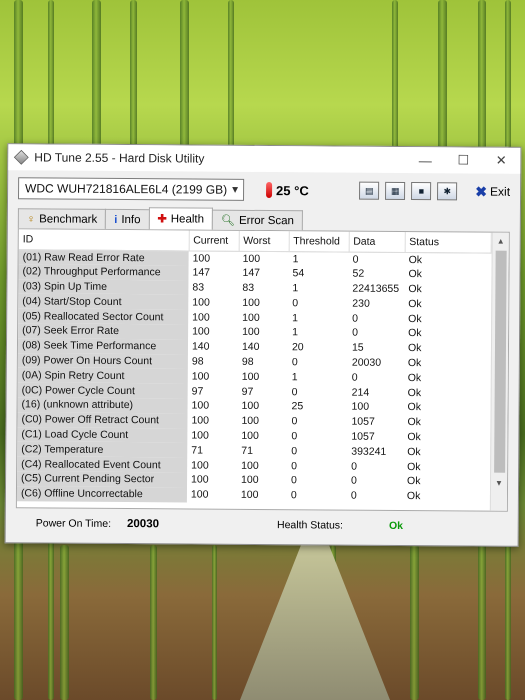  I want to click on cell-attribute-id: (03) Spin Up Time, so click(103, 286).